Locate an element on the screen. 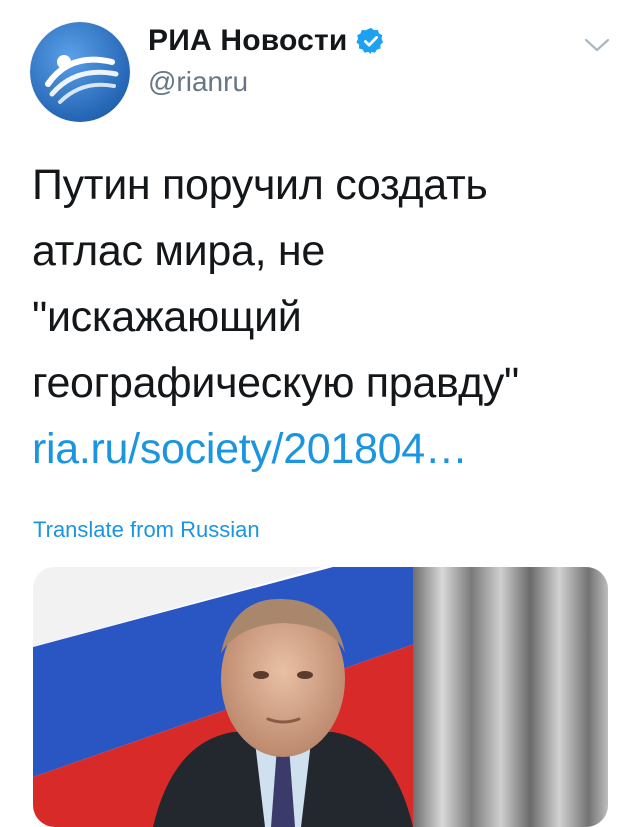  tweet-line: географическую правду" is located at coordinates (276, 383).